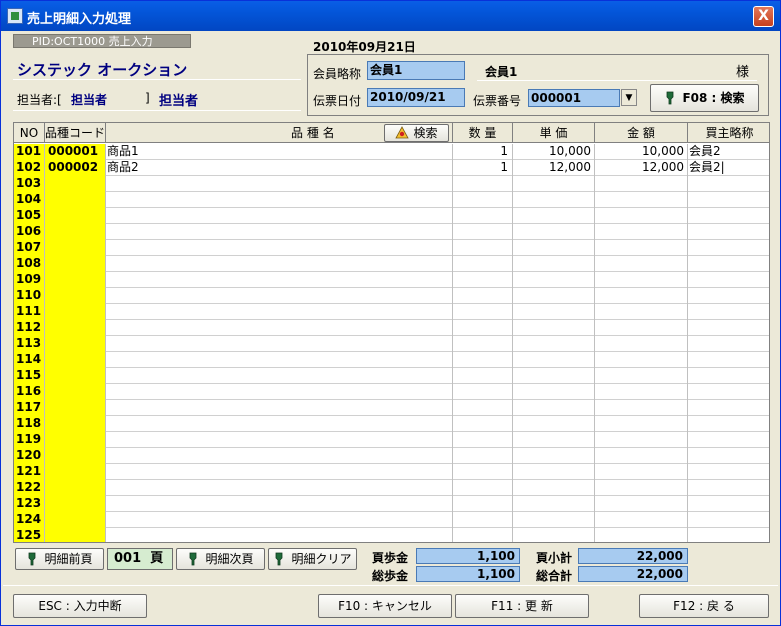 The image size is (781, 626). I want to click on esc-abort-button: ESC : 入力中断, so click(80, 606).